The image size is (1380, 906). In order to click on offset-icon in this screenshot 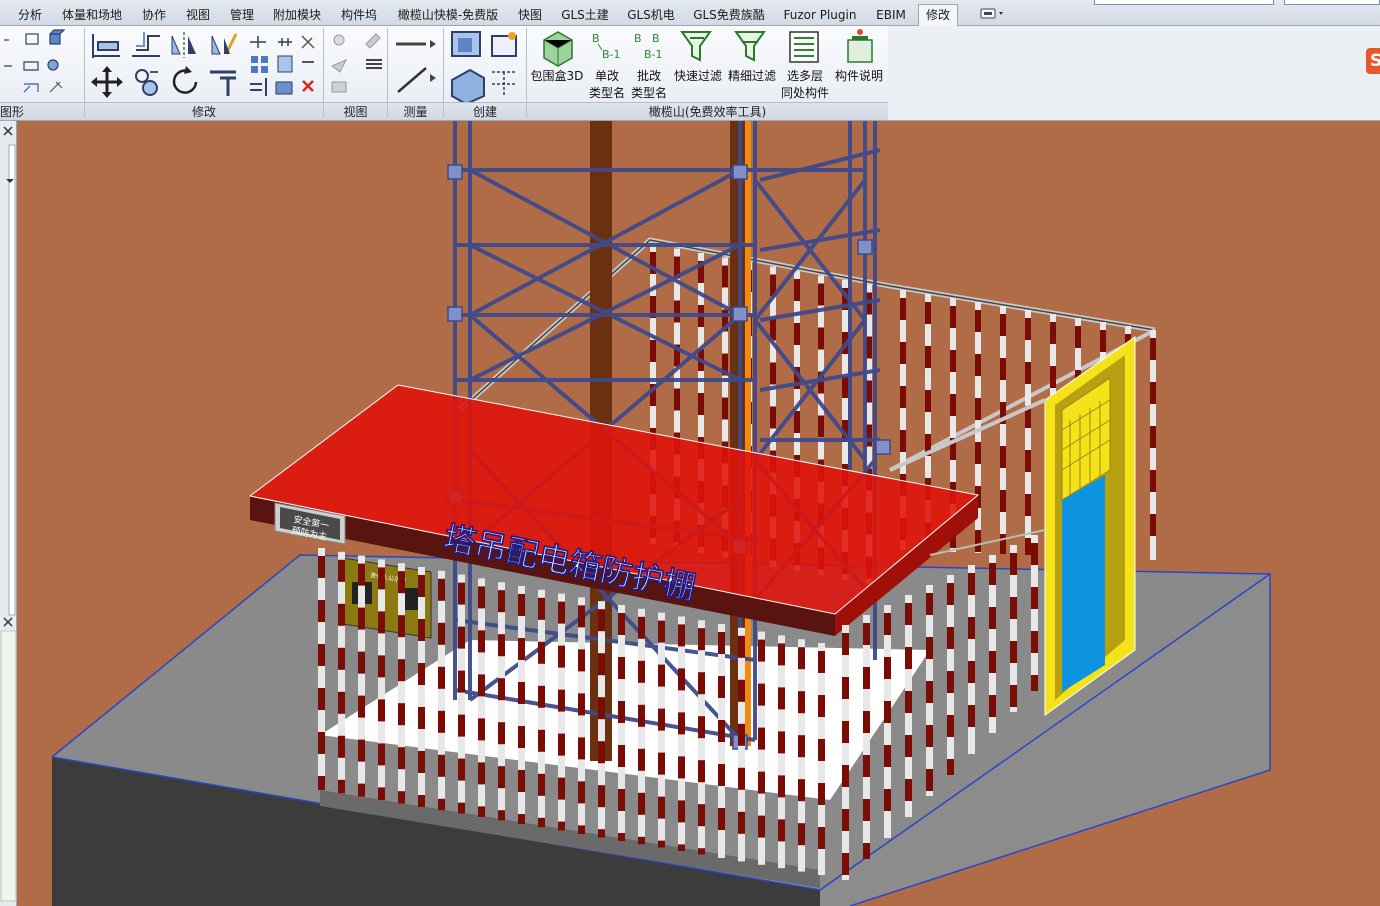, I will do `click(146, 44)`.